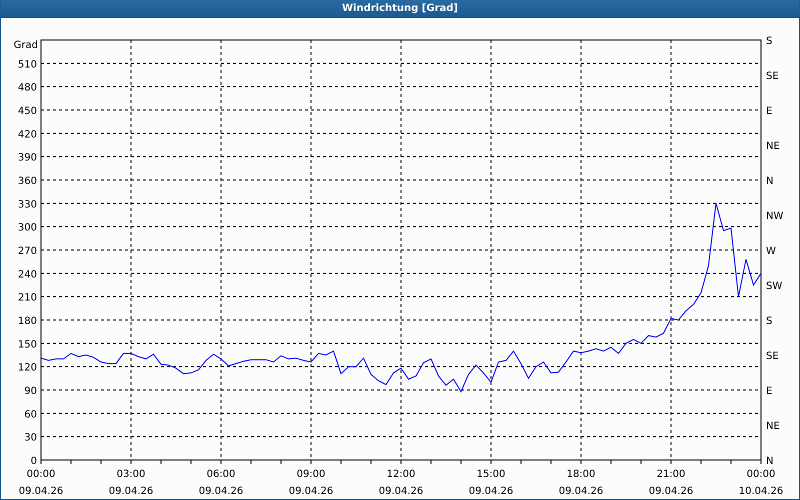 The height and width of the screenshot is (500, 800). I want to click on y-tick-label: 240, so click(27, 274).